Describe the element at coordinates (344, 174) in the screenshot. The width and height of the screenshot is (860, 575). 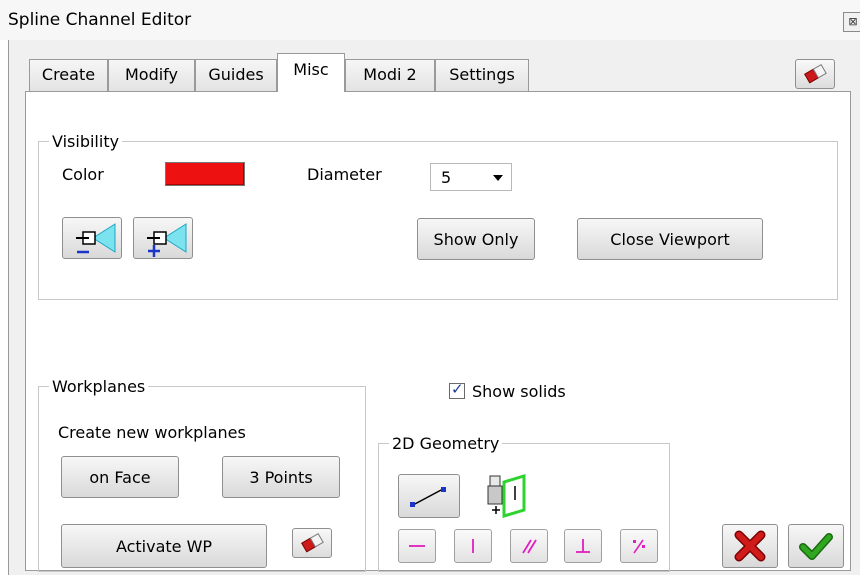
I see `diameter-label: Diameter` at that location.